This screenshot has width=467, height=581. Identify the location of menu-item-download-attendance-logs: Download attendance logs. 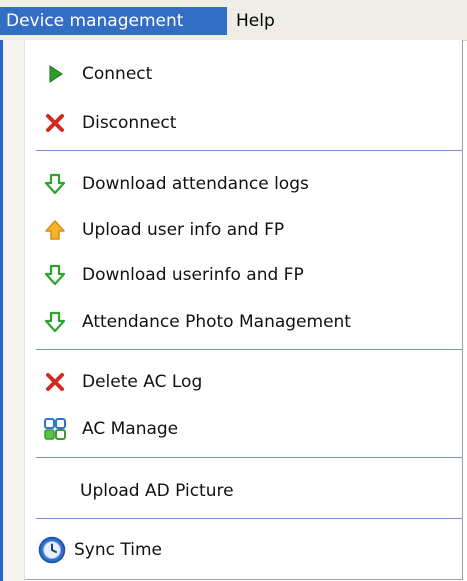
(246, 184).